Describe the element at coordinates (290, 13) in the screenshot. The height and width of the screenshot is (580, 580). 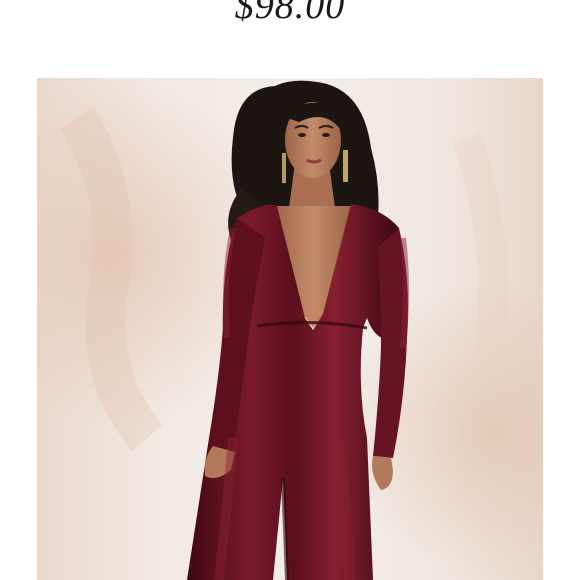
I see `product-price: $98.00` at that location.